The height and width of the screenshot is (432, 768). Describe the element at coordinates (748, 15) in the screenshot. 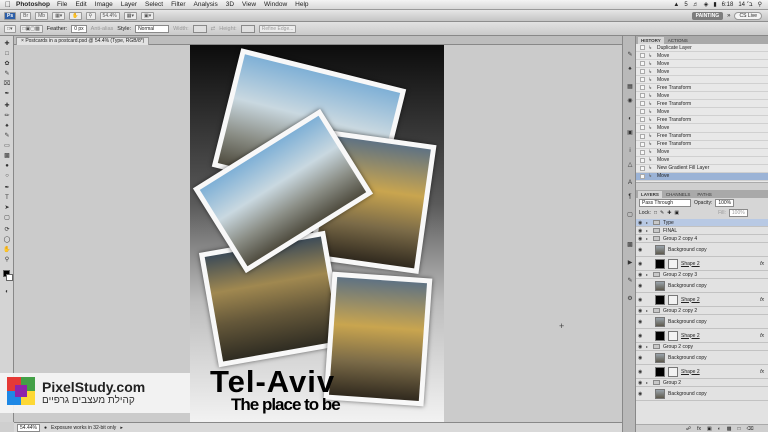

I see `cs-live-button: CS Live` at that location.